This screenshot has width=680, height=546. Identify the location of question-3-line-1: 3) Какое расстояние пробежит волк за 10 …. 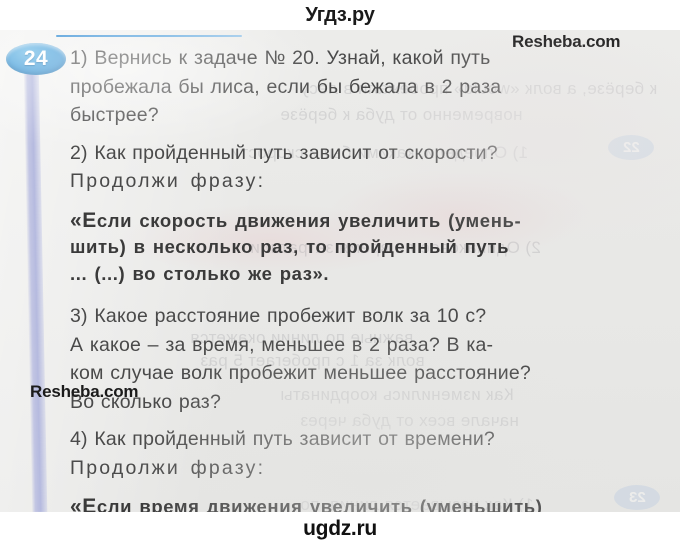
(278, 316).